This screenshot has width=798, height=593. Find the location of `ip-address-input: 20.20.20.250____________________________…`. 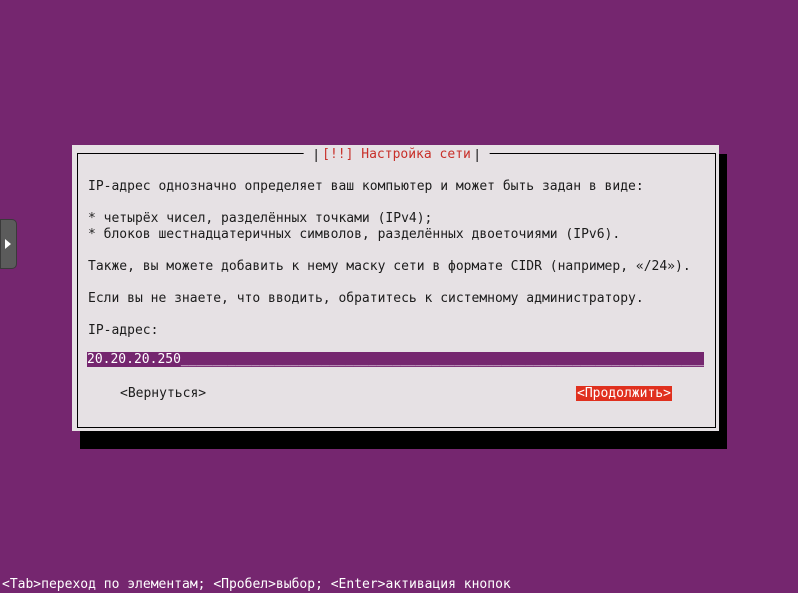

ip-address-input: 20.20.20.250____________________________… is located at coordinates (395, 359).